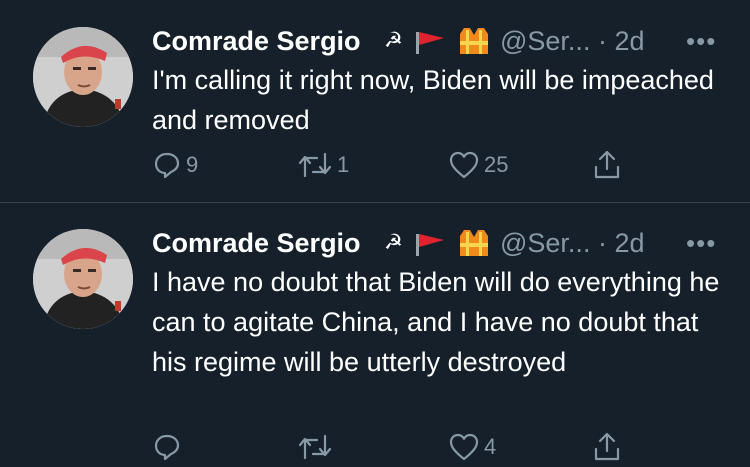 This screenshot has height=467, width=750. What do you see at coordinates (192, 164) in the screenshot?
I see `reply-count: 9` at bounding box center [192, 164].